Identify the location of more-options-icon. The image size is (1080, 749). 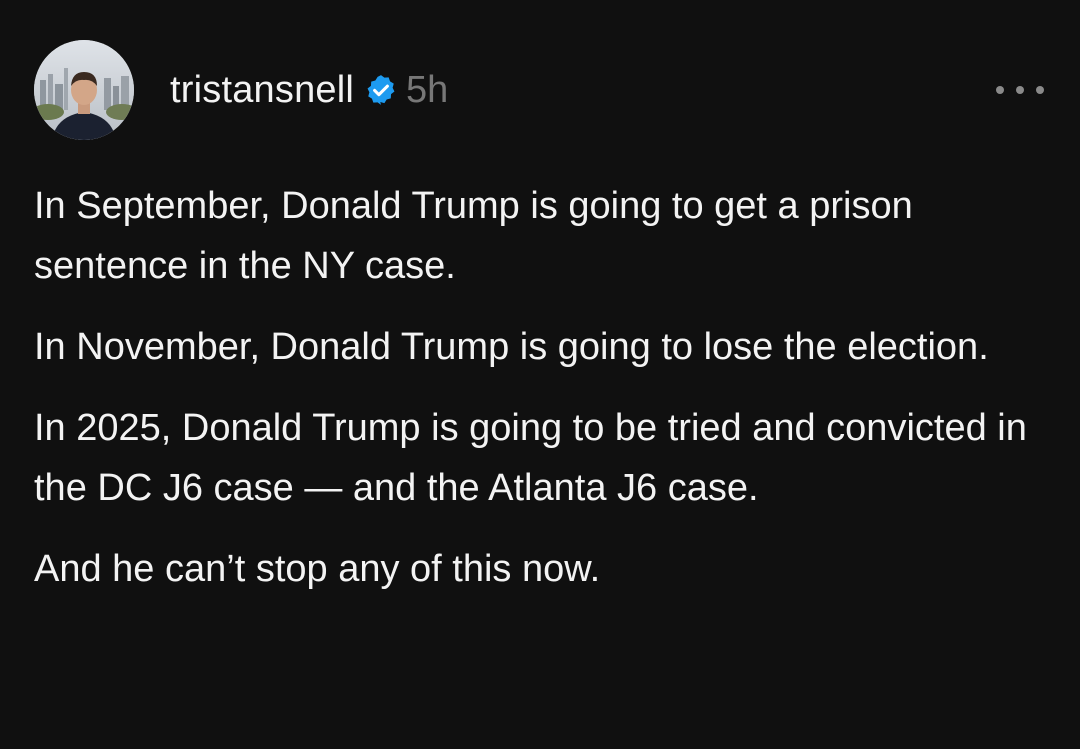
(1020, 90).